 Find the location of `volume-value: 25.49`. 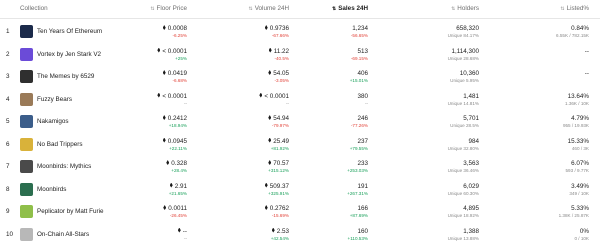

volume-value: 25.49 is located at coordinates (281, 141).